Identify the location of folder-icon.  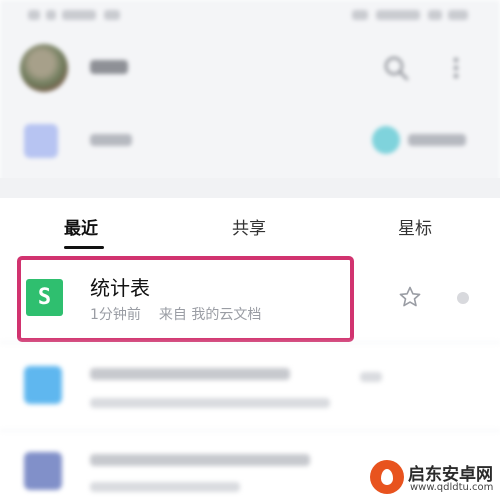
(41, 141).